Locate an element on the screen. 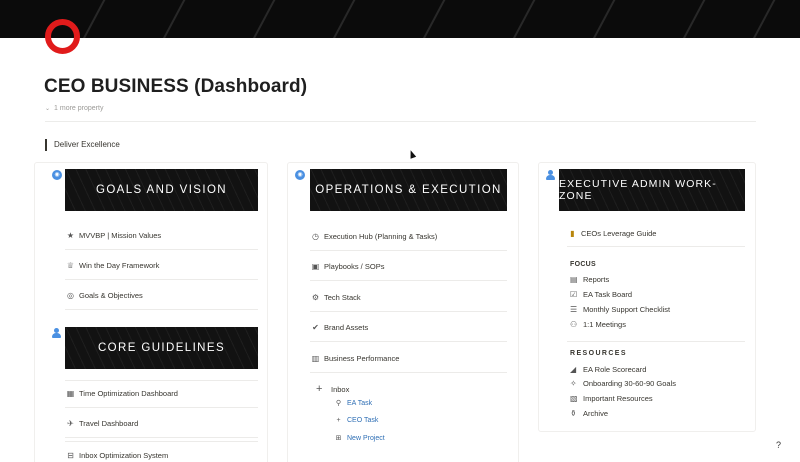  hub-icon: ◷ is located at coordinates (315, 236).